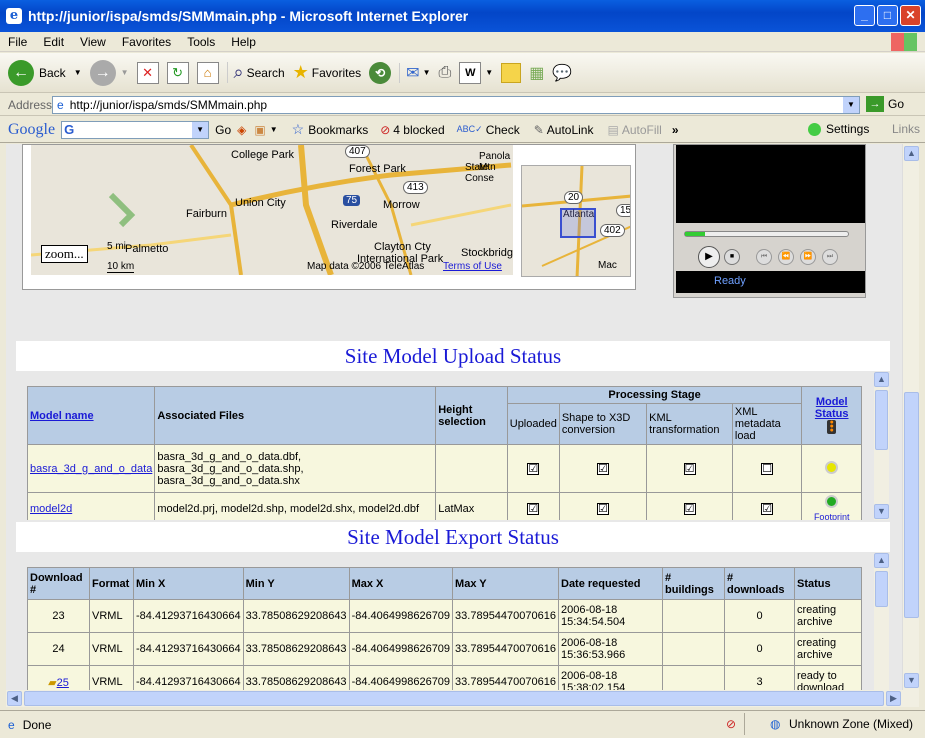 This screenshot has width=925, height=738. Describe the element at coordinates (53, 42) in the screenshot. I see `menu-edit: Edit` at that location.